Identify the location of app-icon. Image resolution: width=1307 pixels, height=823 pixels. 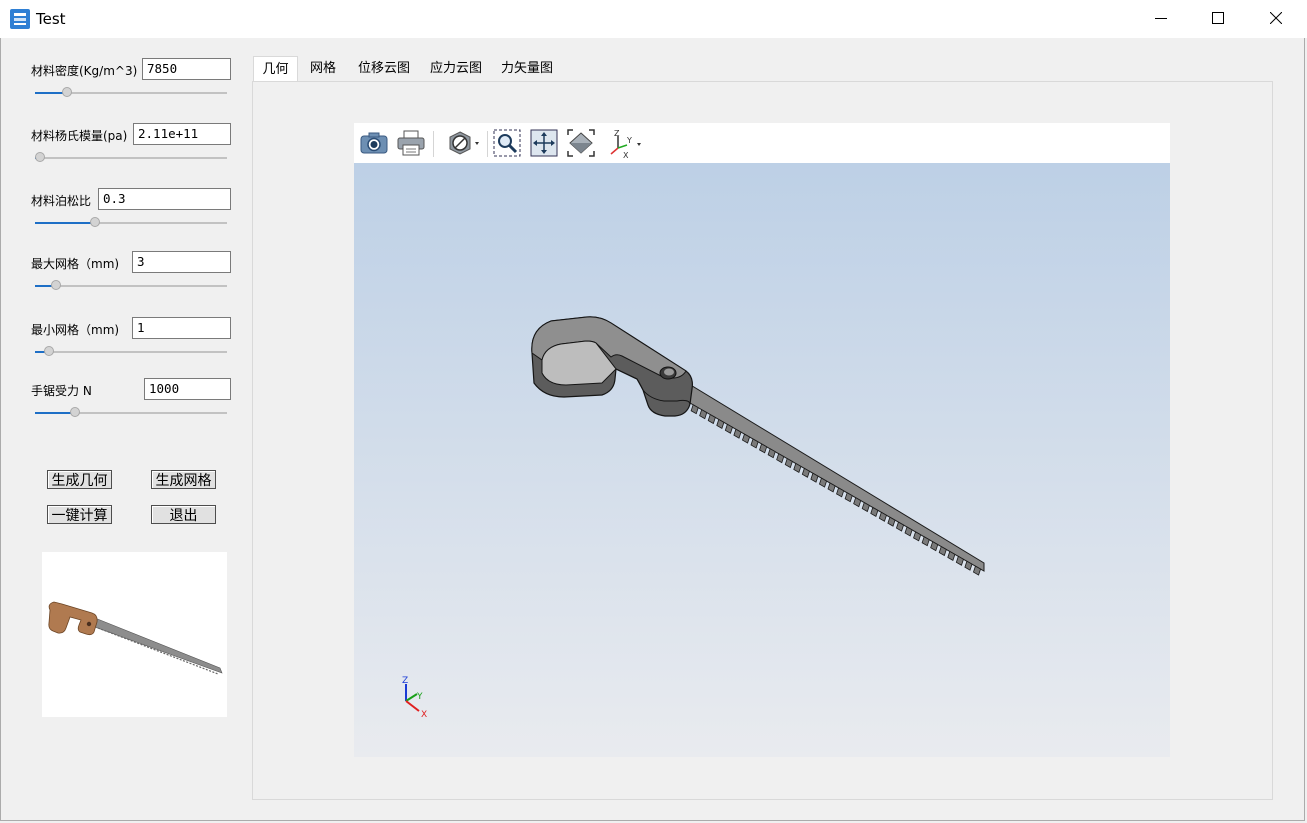
(20, 19).